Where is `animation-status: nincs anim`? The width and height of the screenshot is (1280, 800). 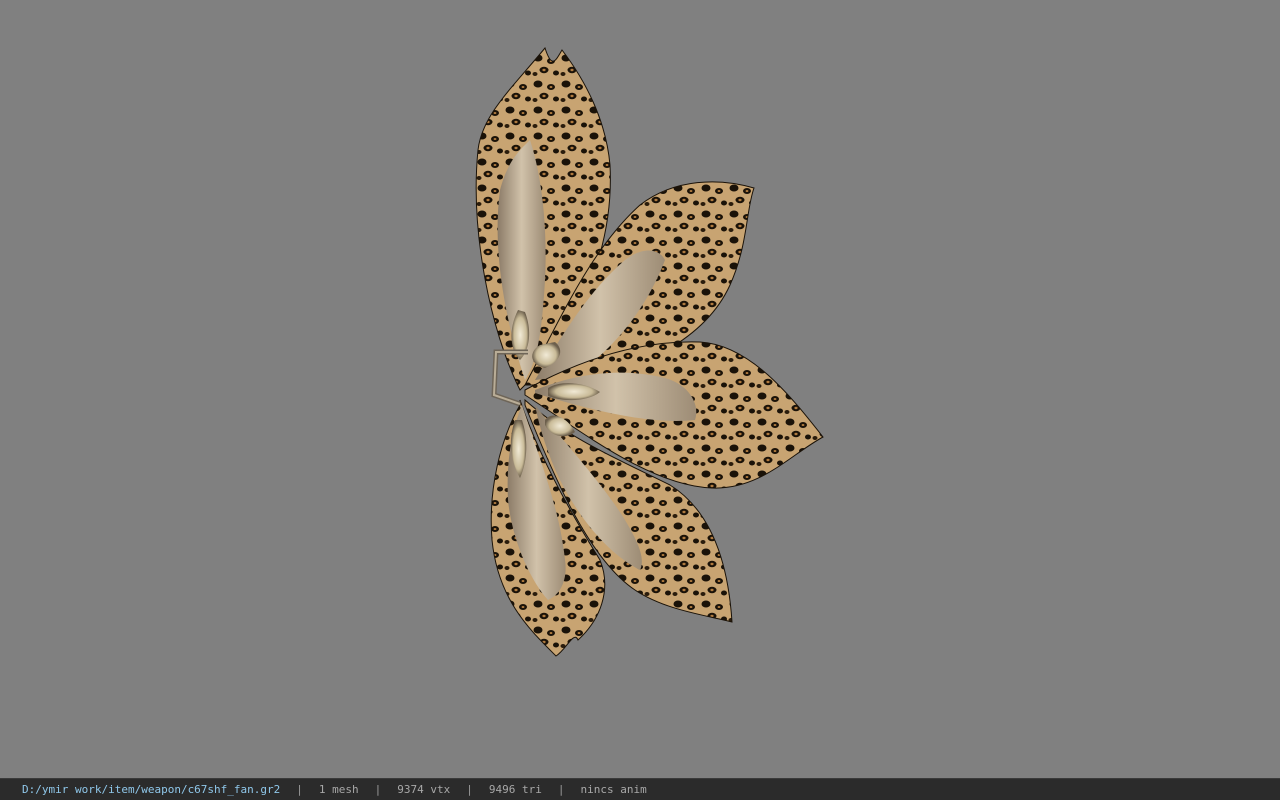 animation-status: nincs anim is located at coordinates (613, 789).